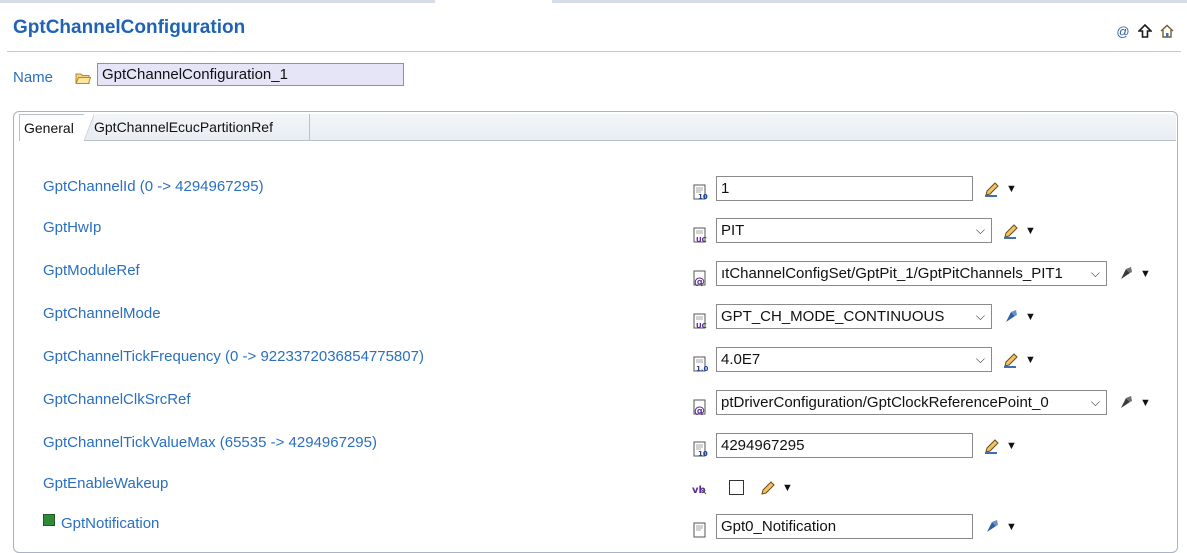 The height and width of the screenshot is (553, 1187). What do you see at coordinates (33, 77) in the screenshot?
I see `name-label: Name` at bounding box center [33, 77].